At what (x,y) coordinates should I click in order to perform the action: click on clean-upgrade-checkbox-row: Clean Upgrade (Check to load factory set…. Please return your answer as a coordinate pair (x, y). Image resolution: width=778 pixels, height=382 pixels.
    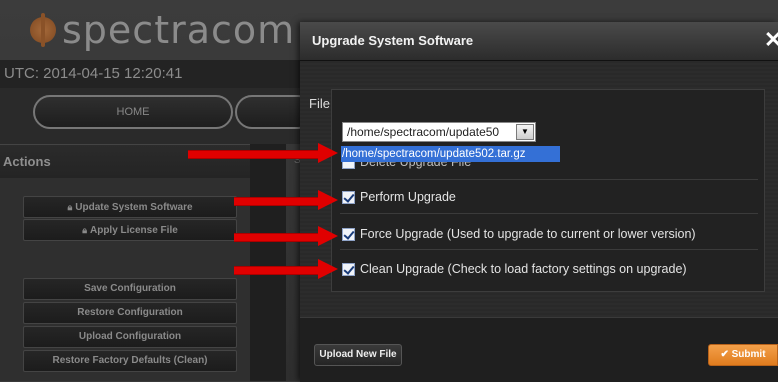
    Looking at the image, I should click on (514, 269).